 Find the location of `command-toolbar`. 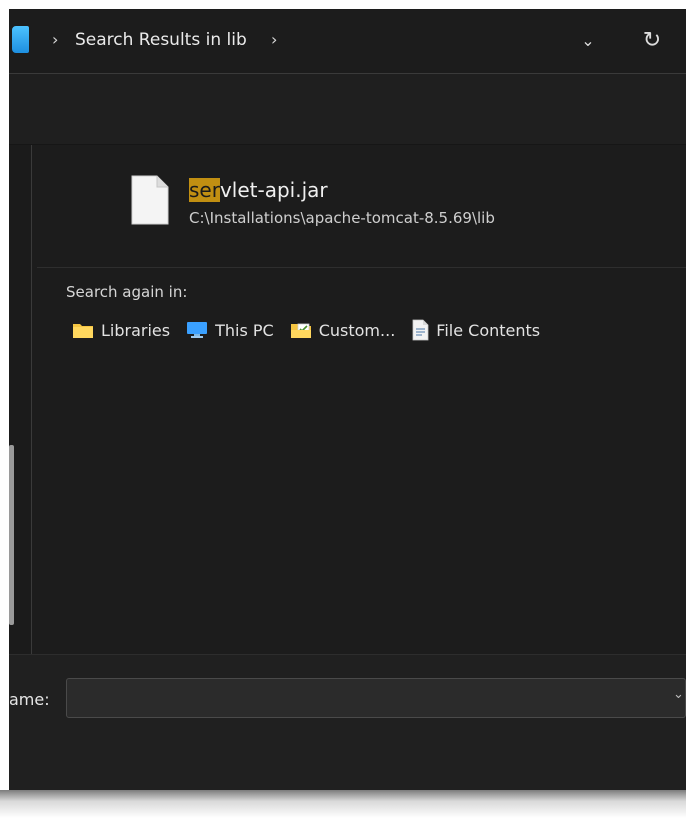

command-toolbar is located at coordinates (347, 109).